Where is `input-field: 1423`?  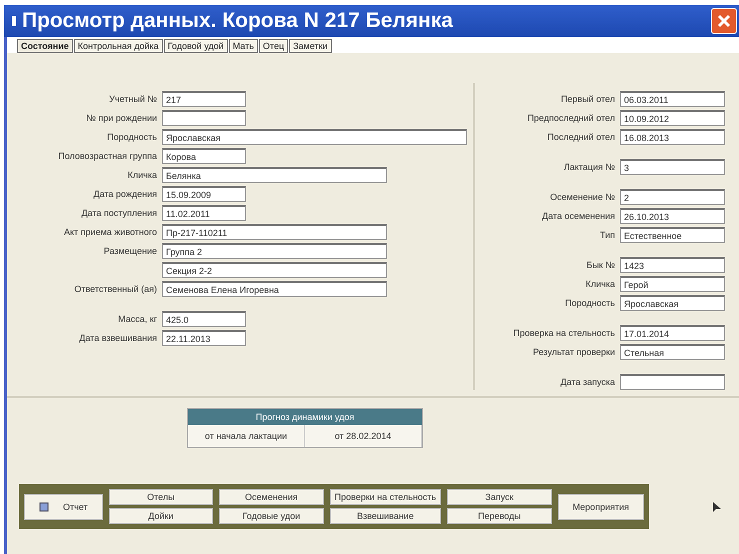
input-field: 1423 is located at coordinates (672, 265).